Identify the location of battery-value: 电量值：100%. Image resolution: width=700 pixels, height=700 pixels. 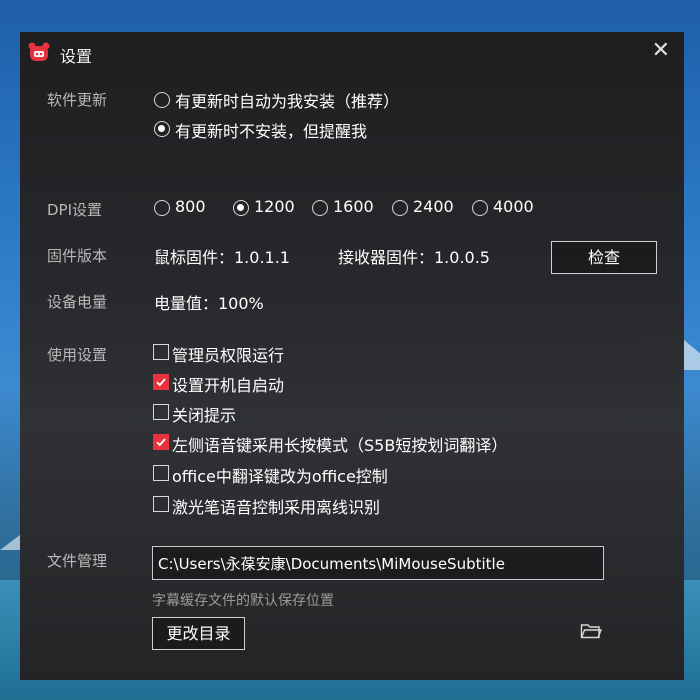
(209, 303).